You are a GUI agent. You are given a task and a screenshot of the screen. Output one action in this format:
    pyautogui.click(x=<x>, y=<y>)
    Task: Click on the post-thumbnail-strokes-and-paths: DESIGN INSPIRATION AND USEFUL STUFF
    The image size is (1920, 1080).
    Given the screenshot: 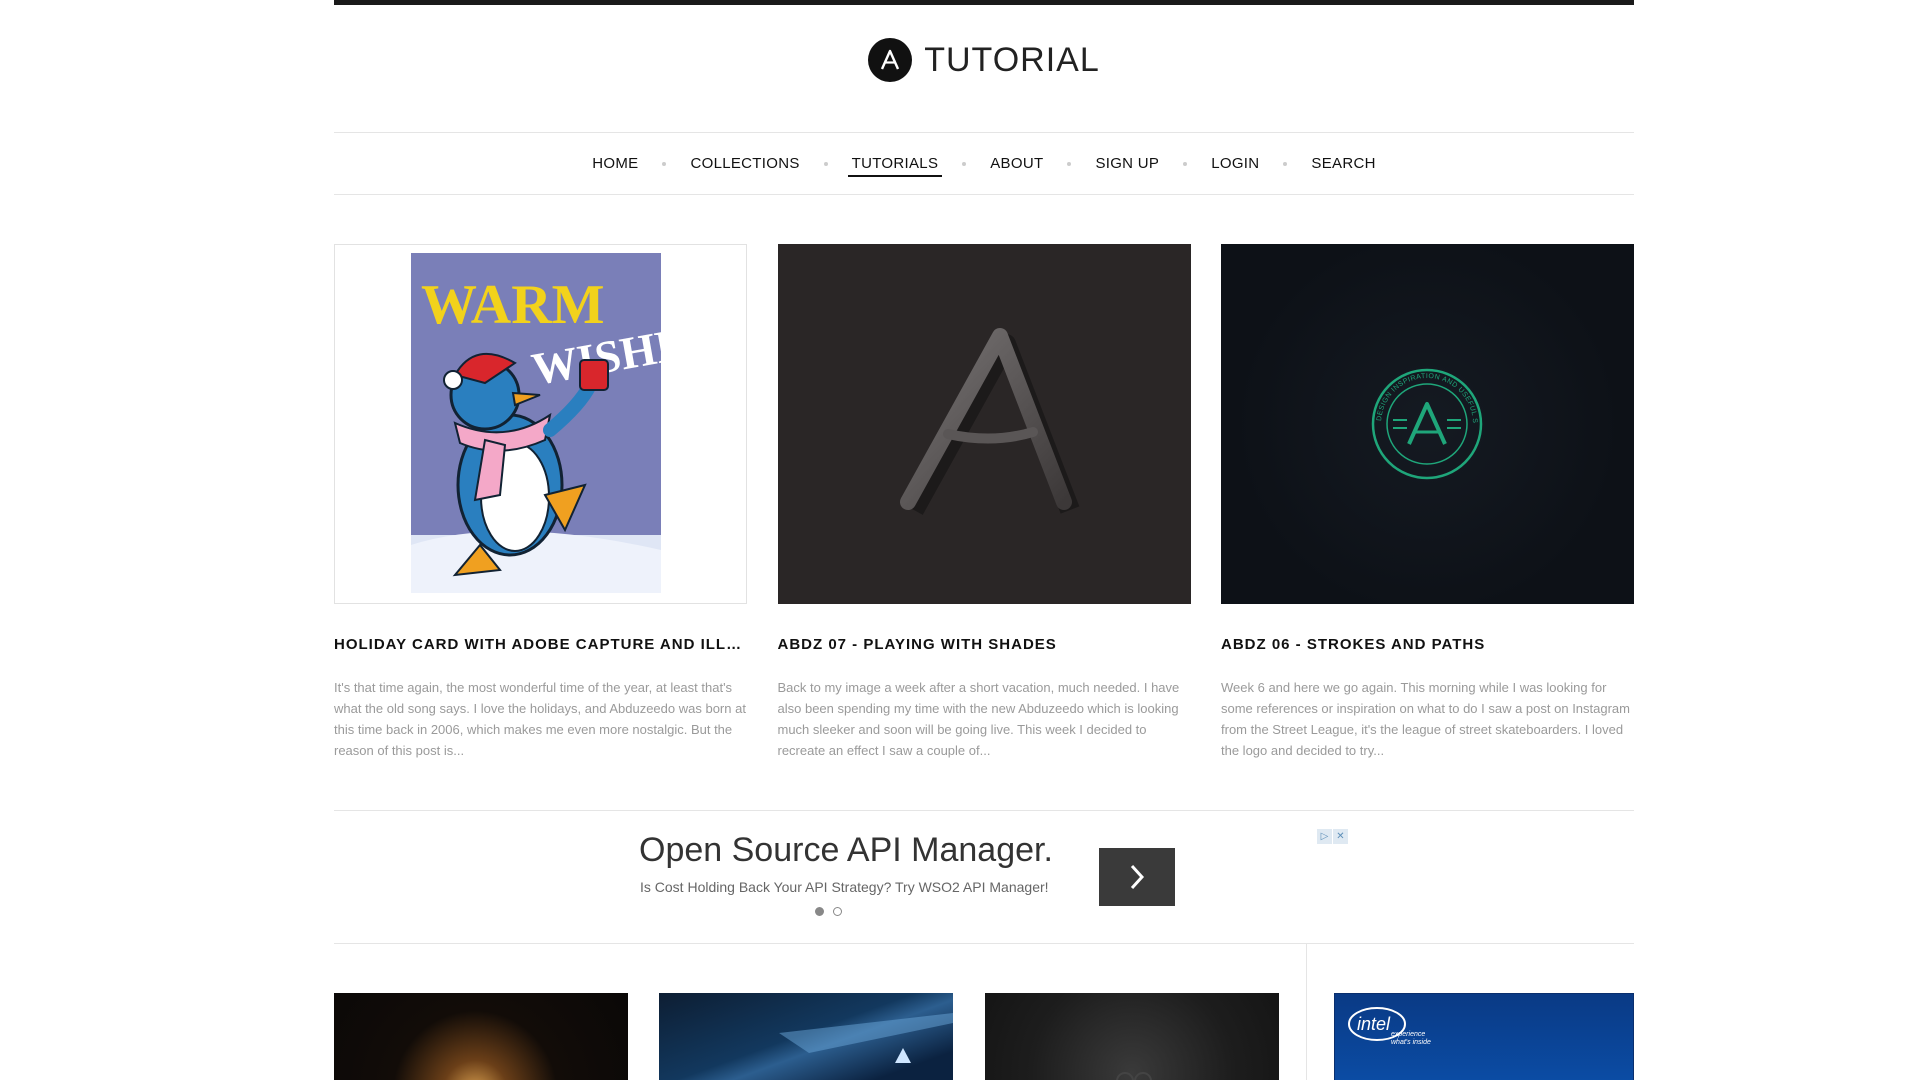 What is the action you would take?
    pyautogui.click(x=1427, y=424)
    